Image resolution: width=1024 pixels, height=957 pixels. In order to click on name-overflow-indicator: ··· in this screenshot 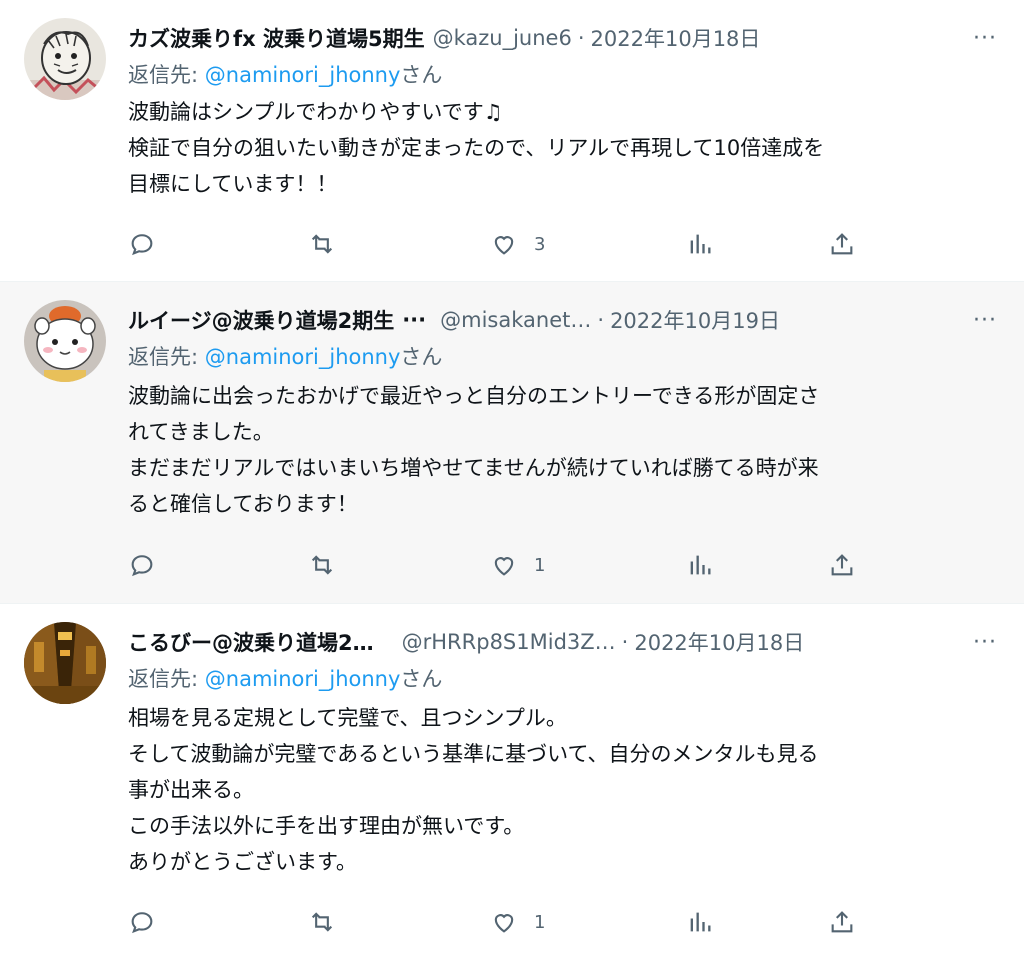, I will do `click(414, 320)`.